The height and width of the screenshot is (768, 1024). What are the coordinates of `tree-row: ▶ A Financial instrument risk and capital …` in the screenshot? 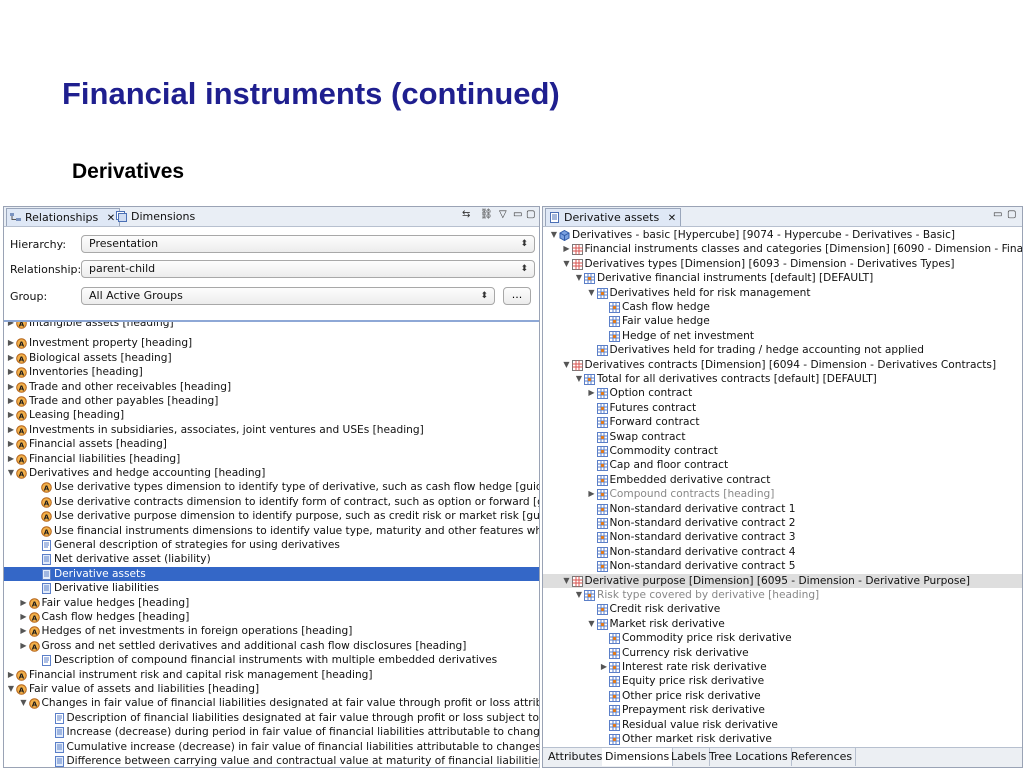 It's located at (271, 675).